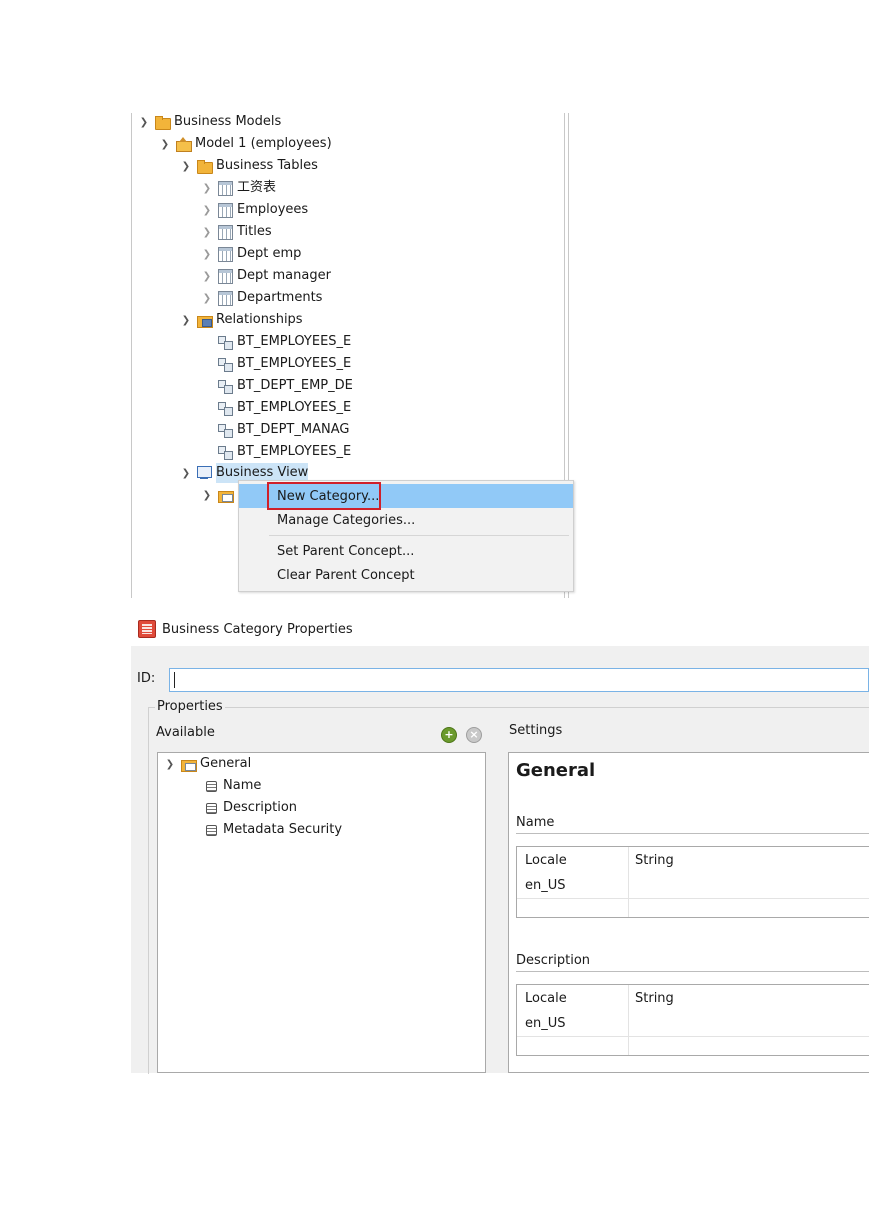  I want to click on dialog-title: Business Category Properties, so click(257, 629).